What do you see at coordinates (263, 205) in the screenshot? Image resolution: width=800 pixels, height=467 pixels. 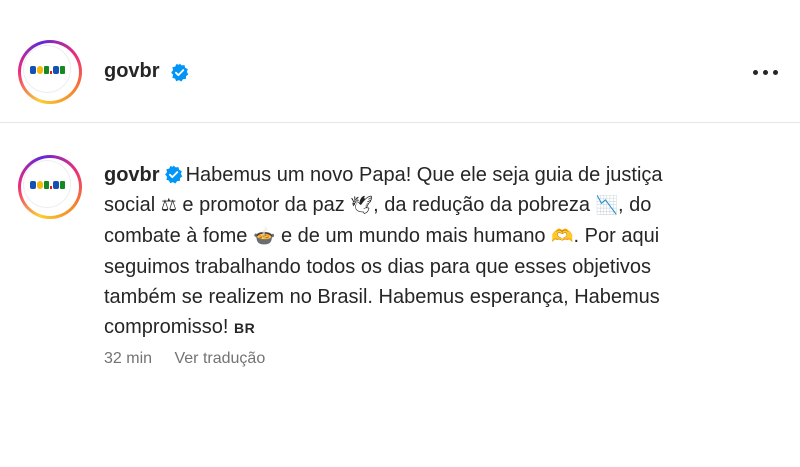 I see `caption-text: e promotor da paz` at bounding box center [263, 205].